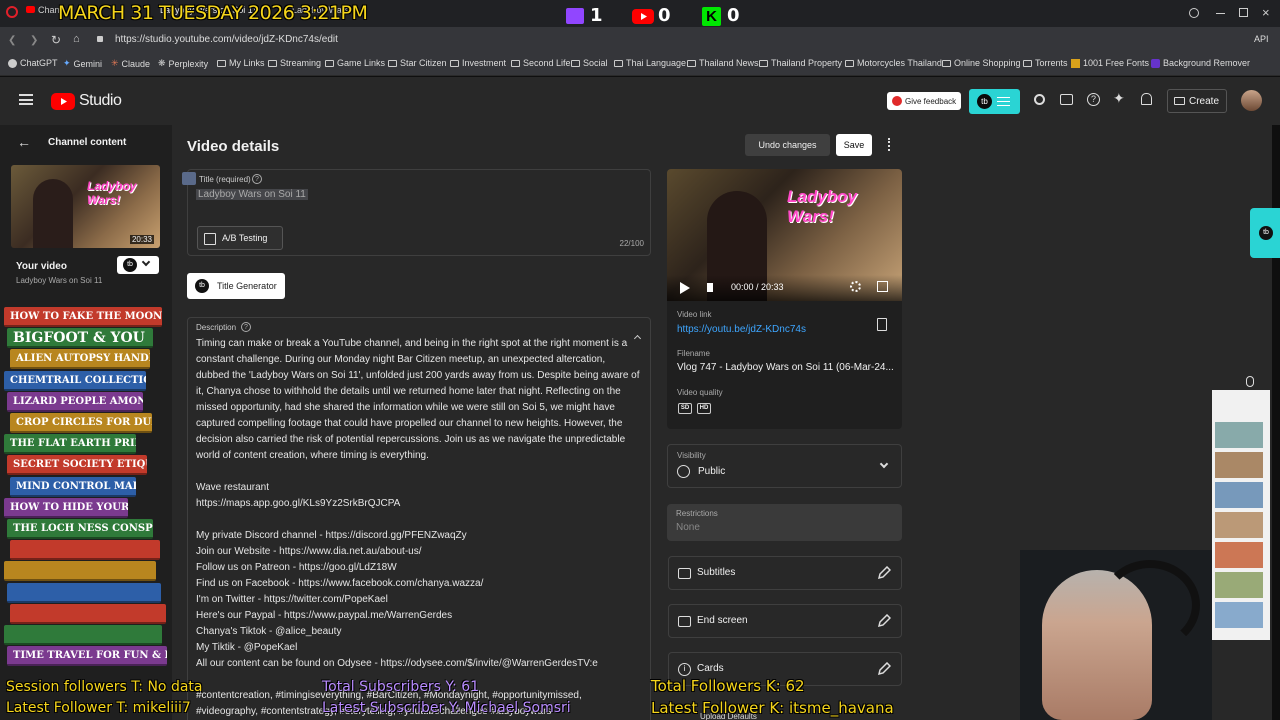 This screenshot has height=720, width=1280. I want to click on tab-search-icon, so click(1194, 13).